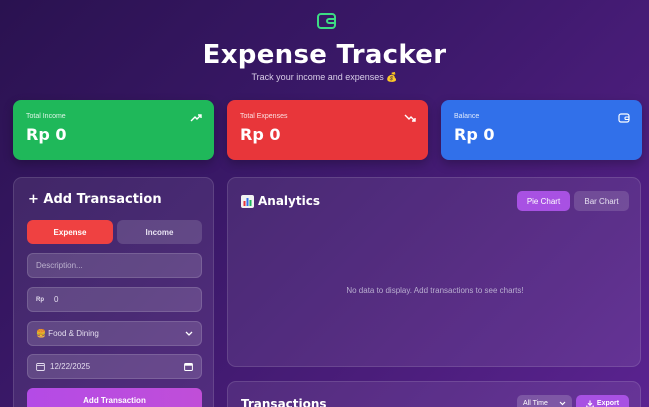  What do you see at coordinates (327, 130) in the screenshot?
I see `total-expenses-card: Total Expenses Rp 0` at bounding box center [327, 130].